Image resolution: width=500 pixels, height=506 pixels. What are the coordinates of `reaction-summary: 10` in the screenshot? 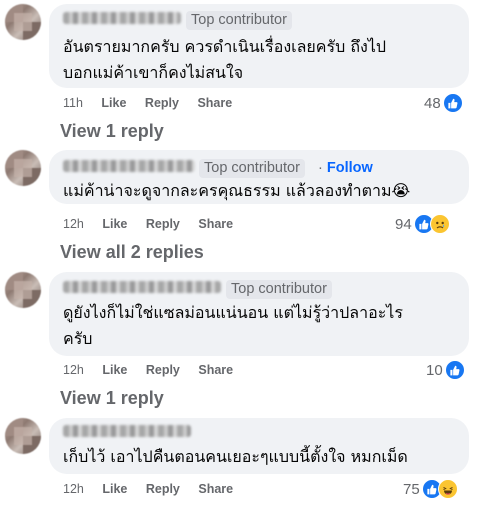 It's located at (445, 370).